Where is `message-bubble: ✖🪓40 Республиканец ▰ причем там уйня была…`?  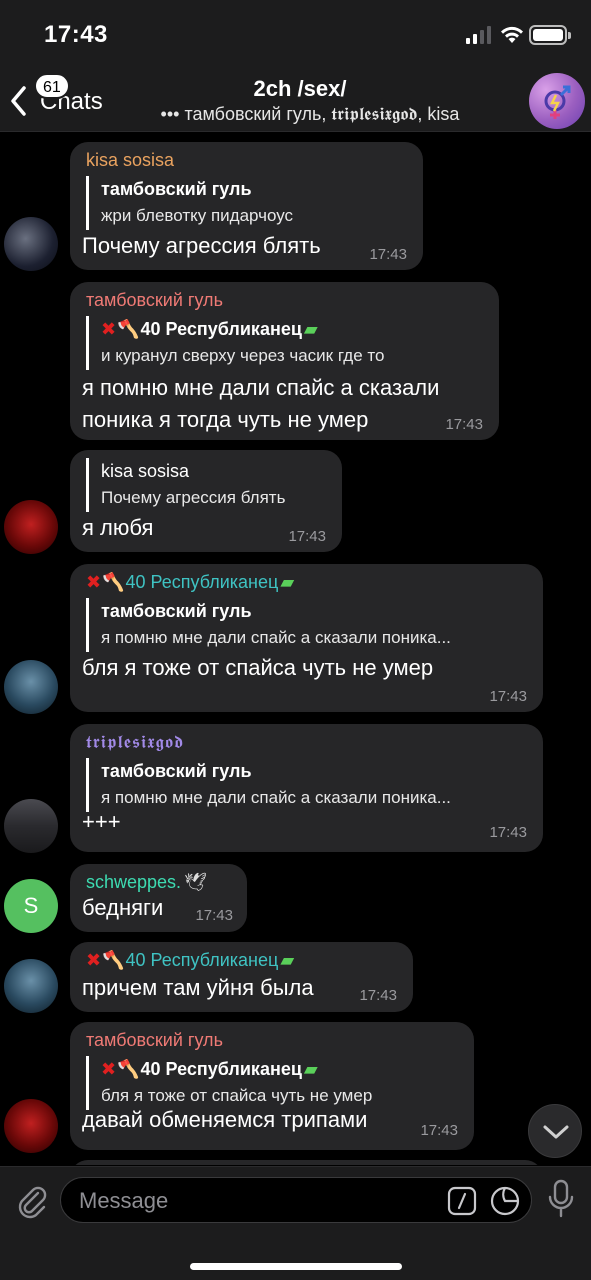
message-bubble: ✖🪓40 Республиканец ▰ причем там уйня была… is located at coordinates (241, 977).